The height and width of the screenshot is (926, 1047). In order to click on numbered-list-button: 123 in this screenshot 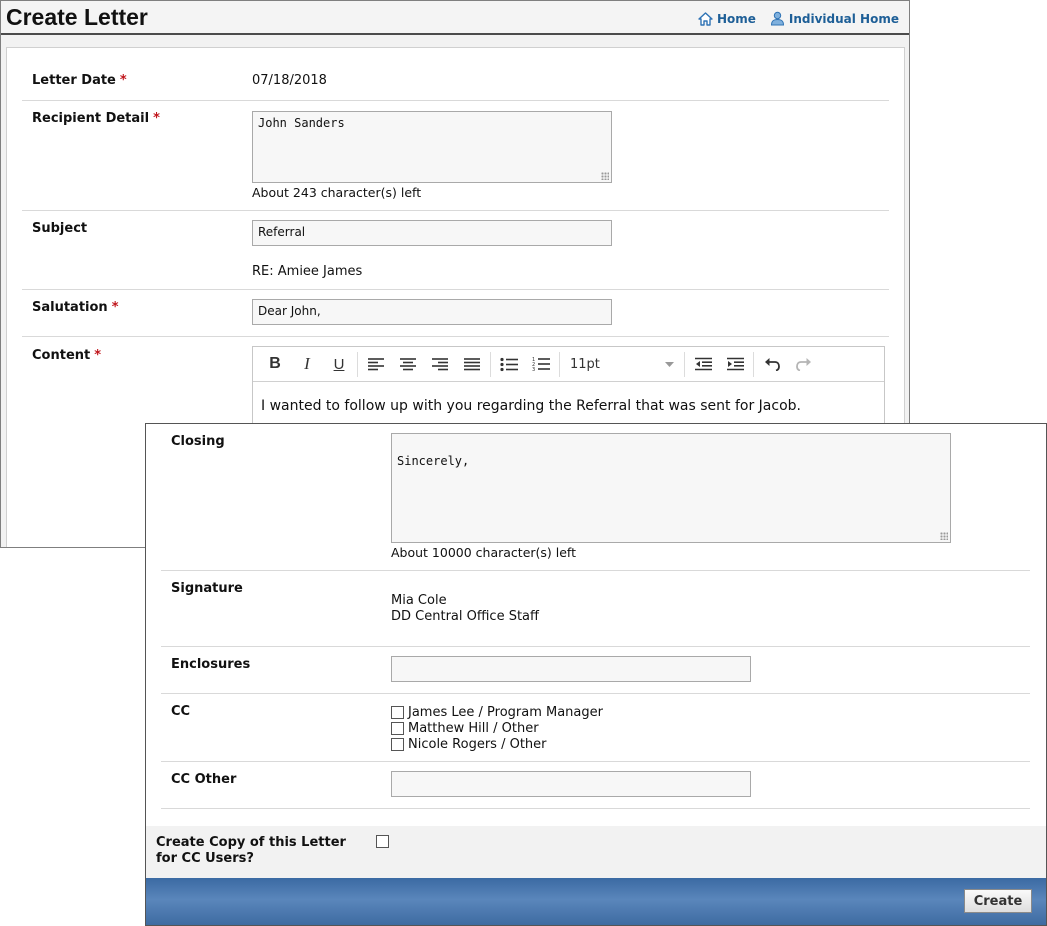, I will do `click(541, 364)`.